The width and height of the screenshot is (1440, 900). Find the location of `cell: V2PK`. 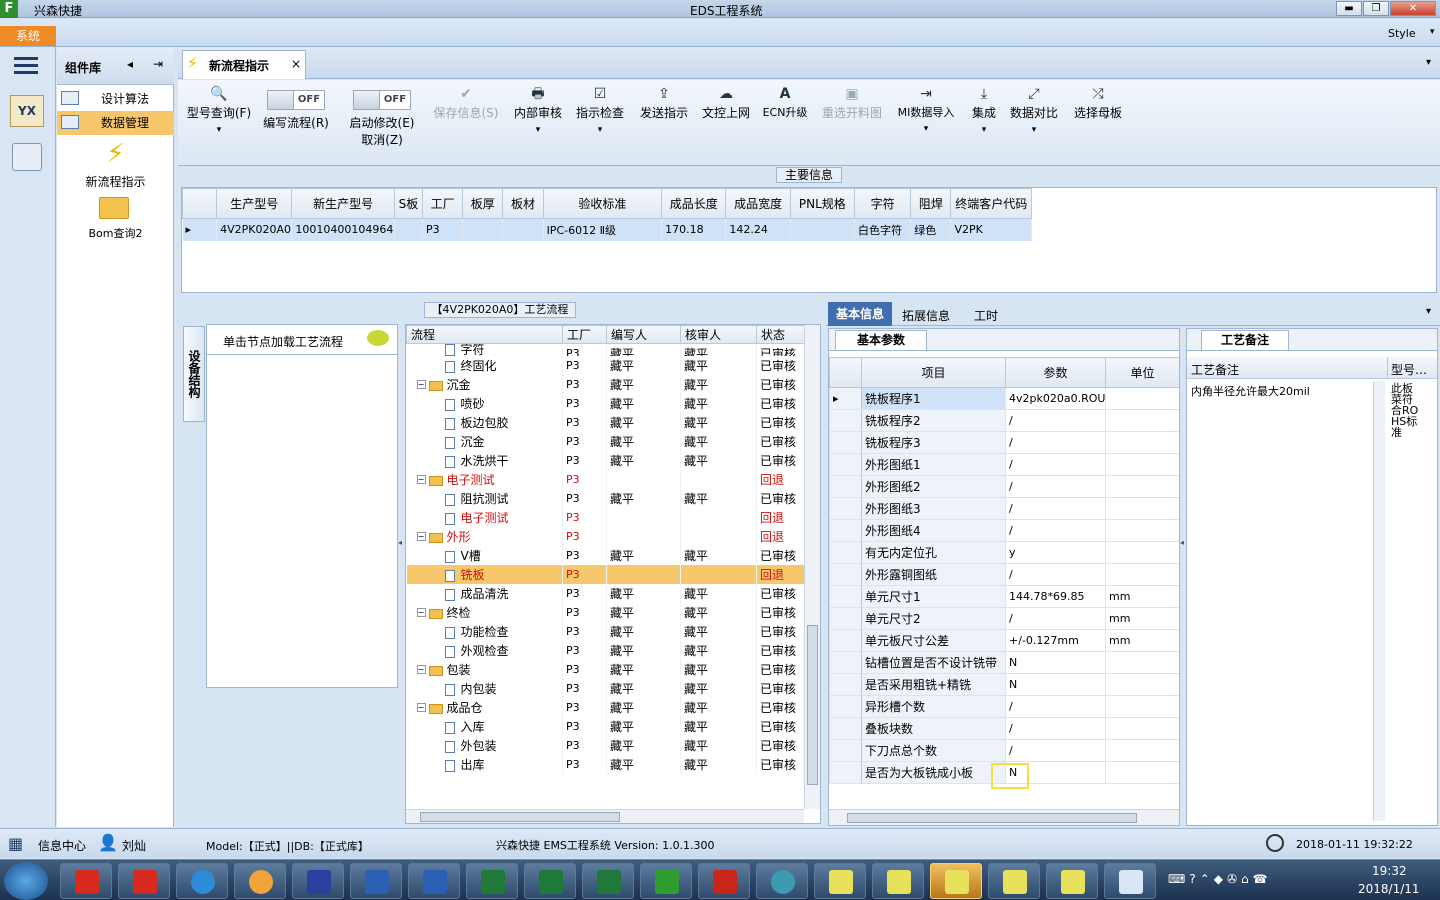

cell: V2PK is located at coordinates (991, 229).